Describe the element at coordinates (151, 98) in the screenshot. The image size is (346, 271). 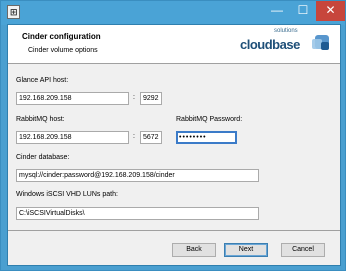
I see `glance-port-input: 9292` at that location.